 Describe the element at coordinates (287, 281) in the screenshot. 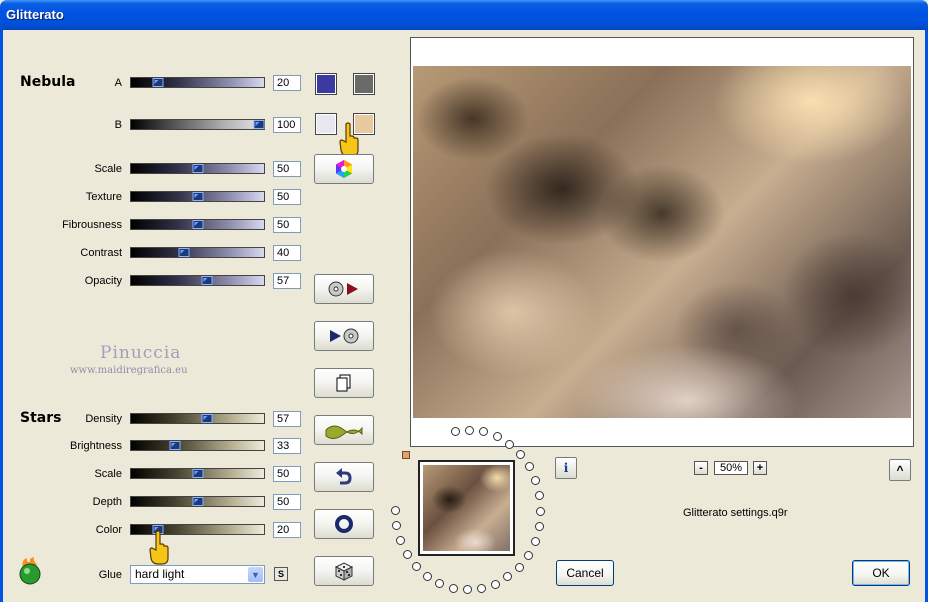

I see `nebula-opacity-value: 57` at that location.